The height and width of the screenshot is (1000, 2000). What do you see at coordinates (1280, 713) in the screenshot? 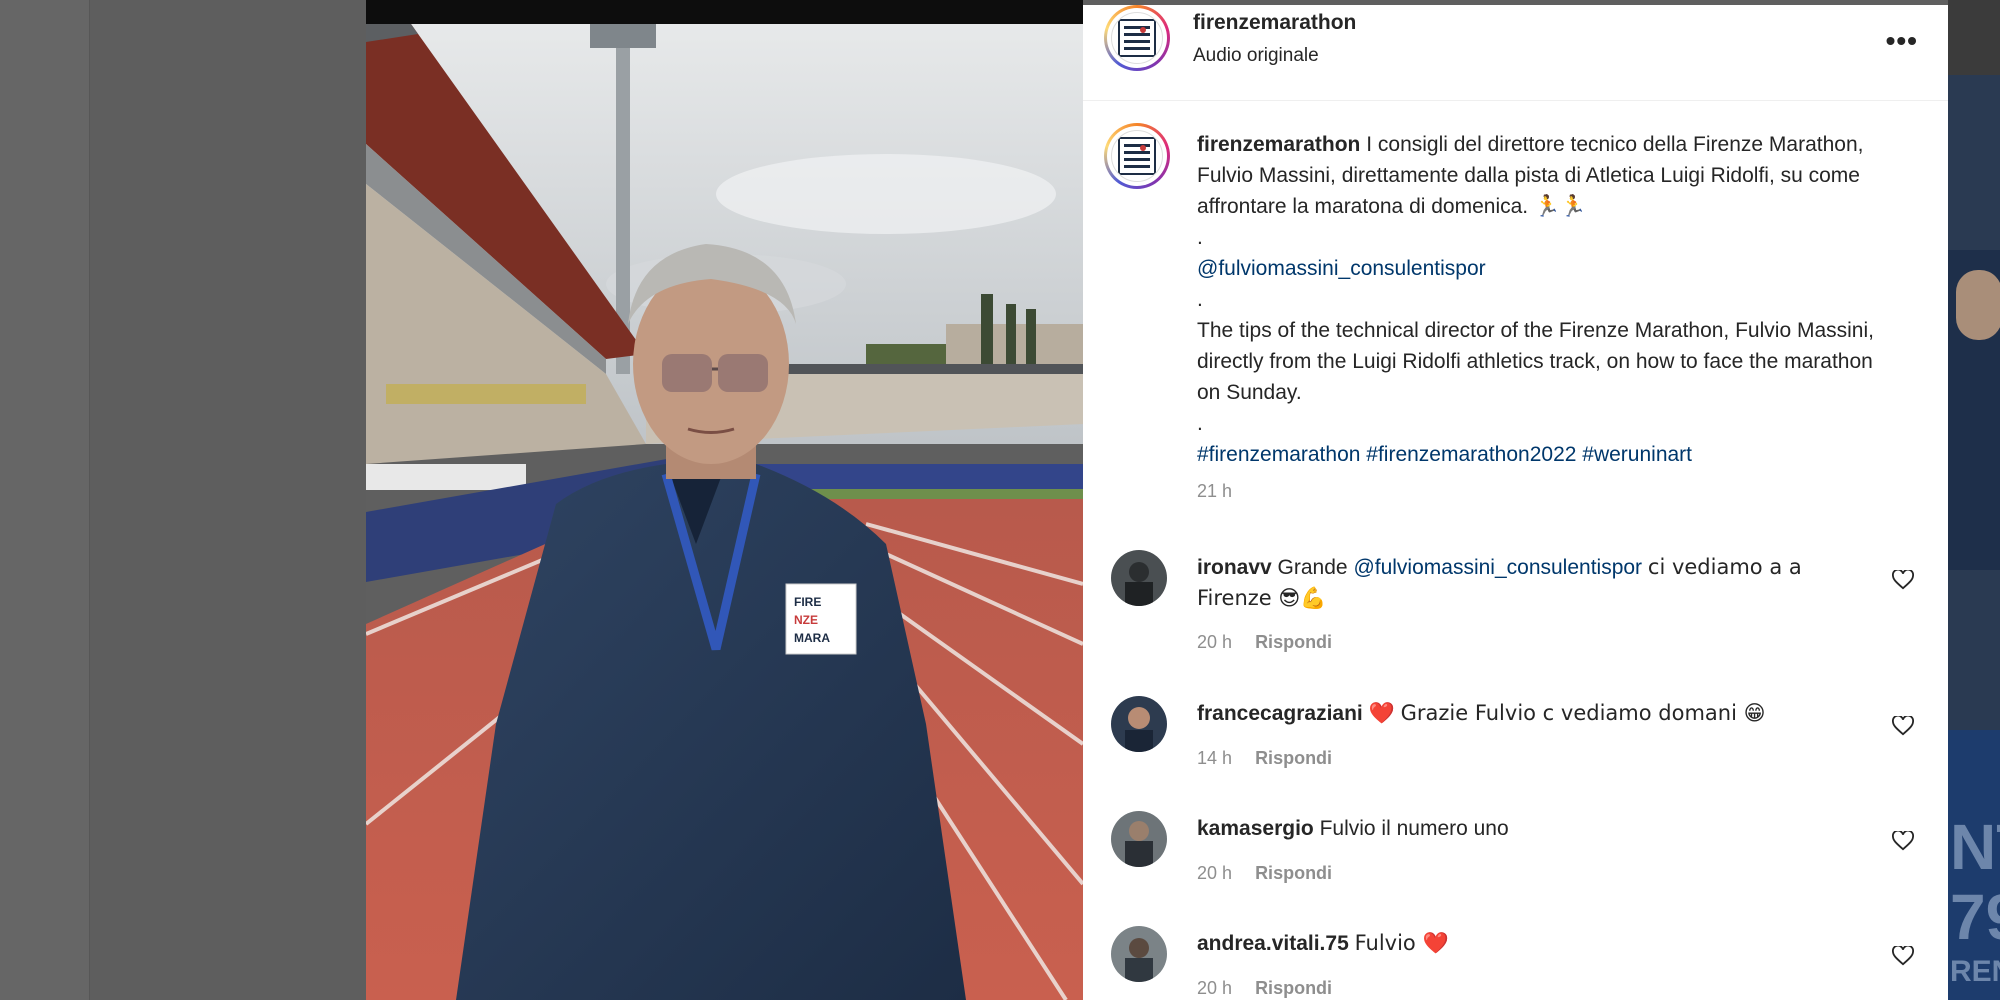
I see `commenter-username: francecagraziani` at bounding box center [1280, 713].